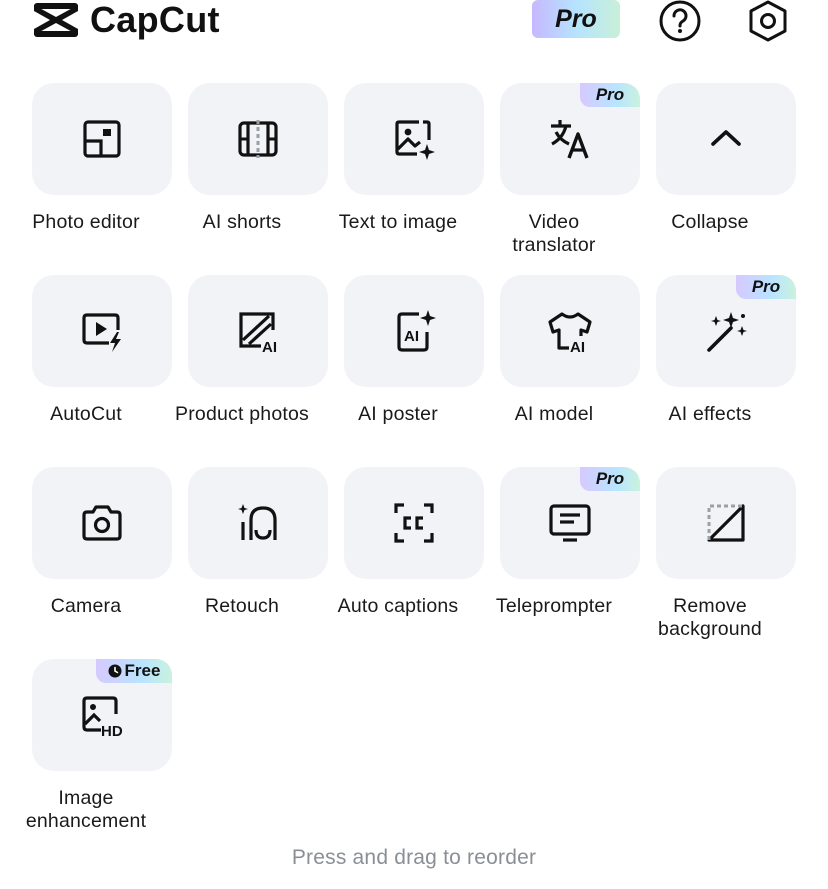  I want to click on image-hd-icon: HD, so click(102, 717).